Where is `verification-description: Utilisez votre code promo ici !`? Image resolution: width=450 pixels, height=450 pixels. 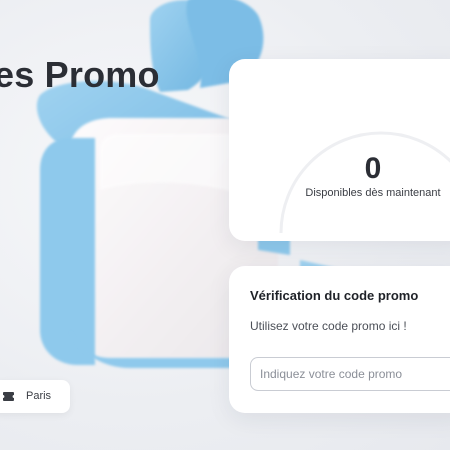
verification-description: Utilisez votre code promo ici ! is located at coordinates (328, 326).